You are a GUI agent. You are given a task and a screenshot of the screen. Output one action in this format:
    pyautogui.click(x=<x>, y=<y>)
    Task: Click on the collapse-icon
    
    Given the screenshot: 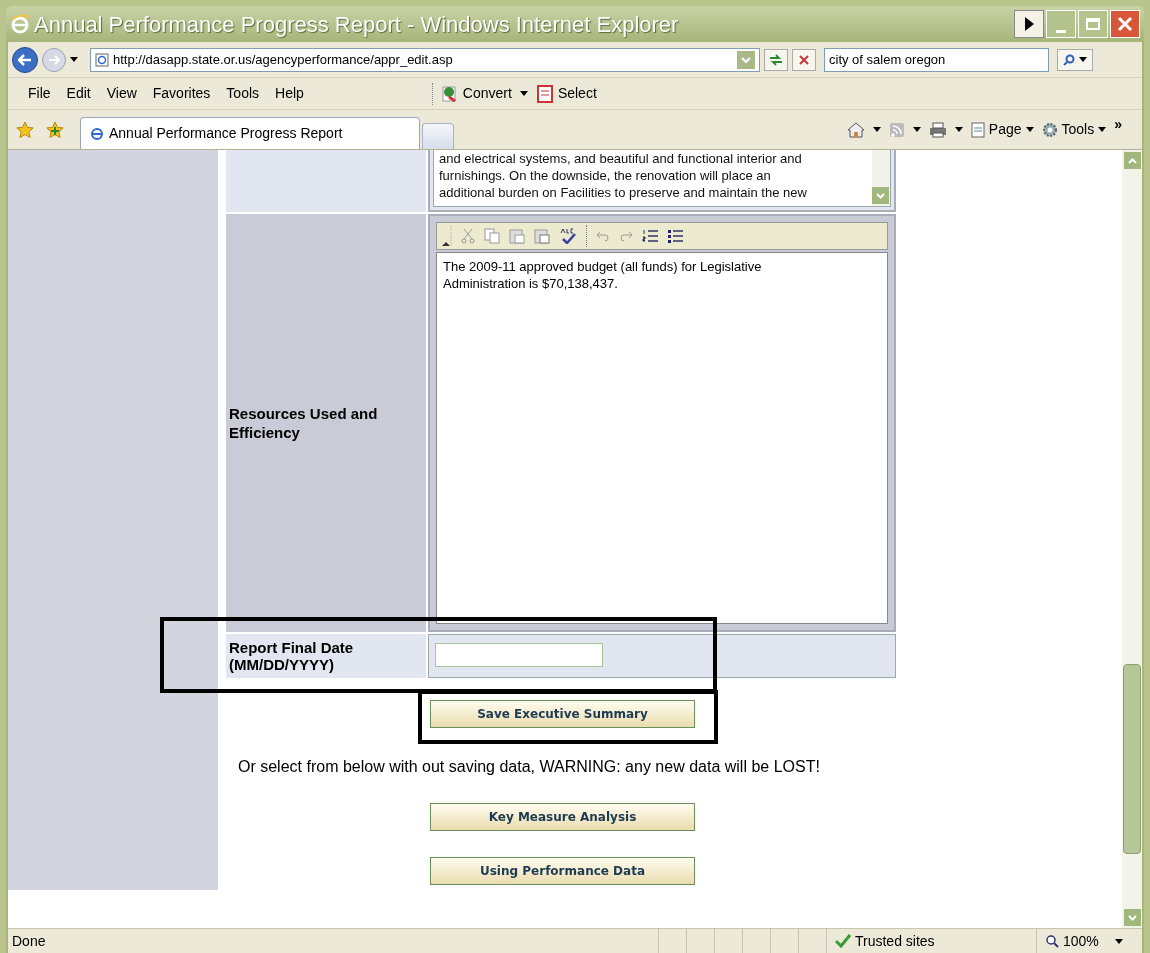 What is the action you would take?
    pyautogui.click(x=446, y=236)
    